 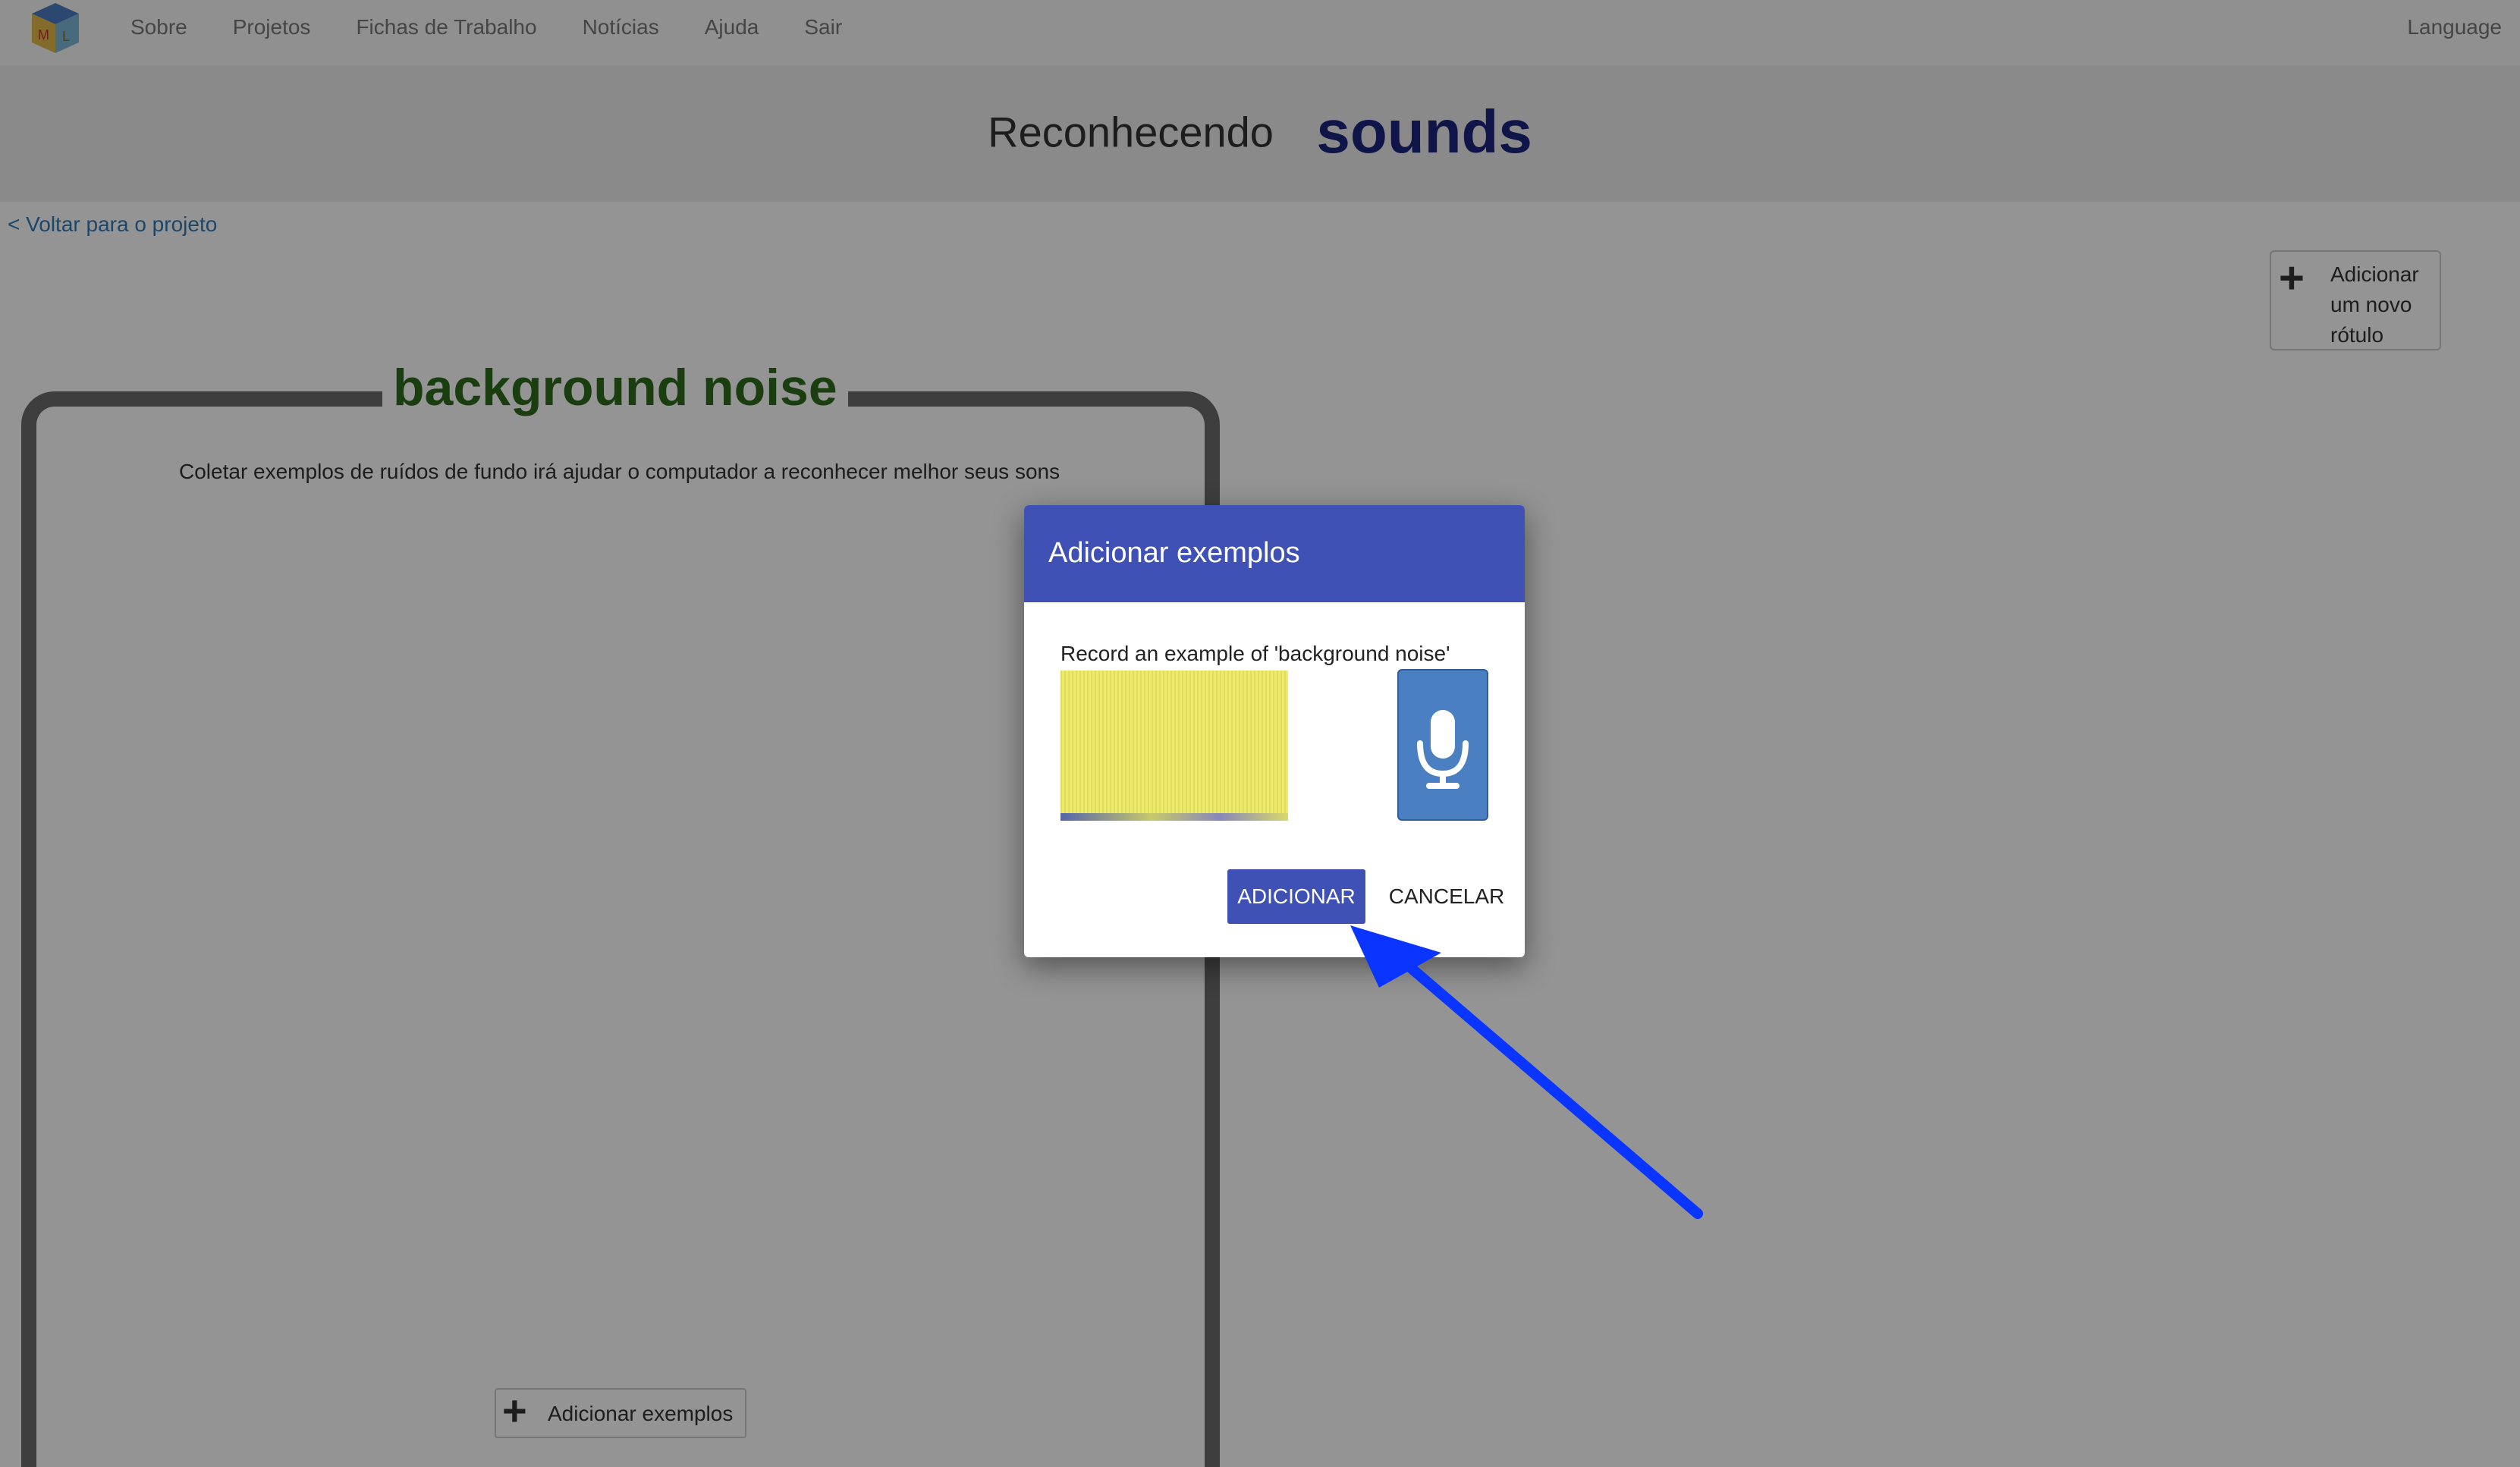 I want to click on add-button: ADICIONAR, so click(x=1296, y=896).